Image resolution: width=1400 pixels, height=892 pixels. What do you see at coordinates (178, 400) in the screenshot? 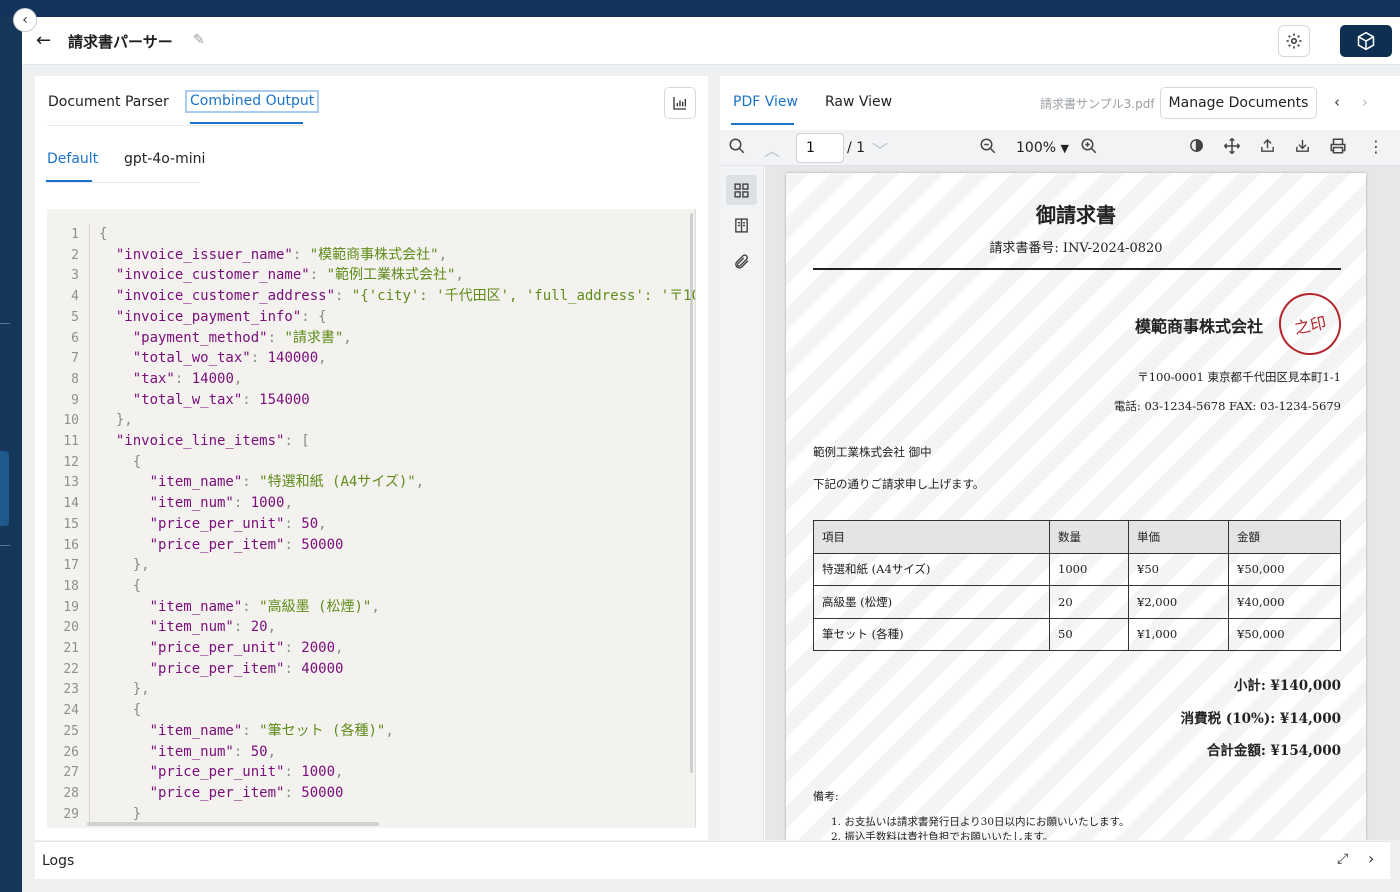
I see `code-line: 9 "total_w_tax": 154000` at bounding box center [178, 400].